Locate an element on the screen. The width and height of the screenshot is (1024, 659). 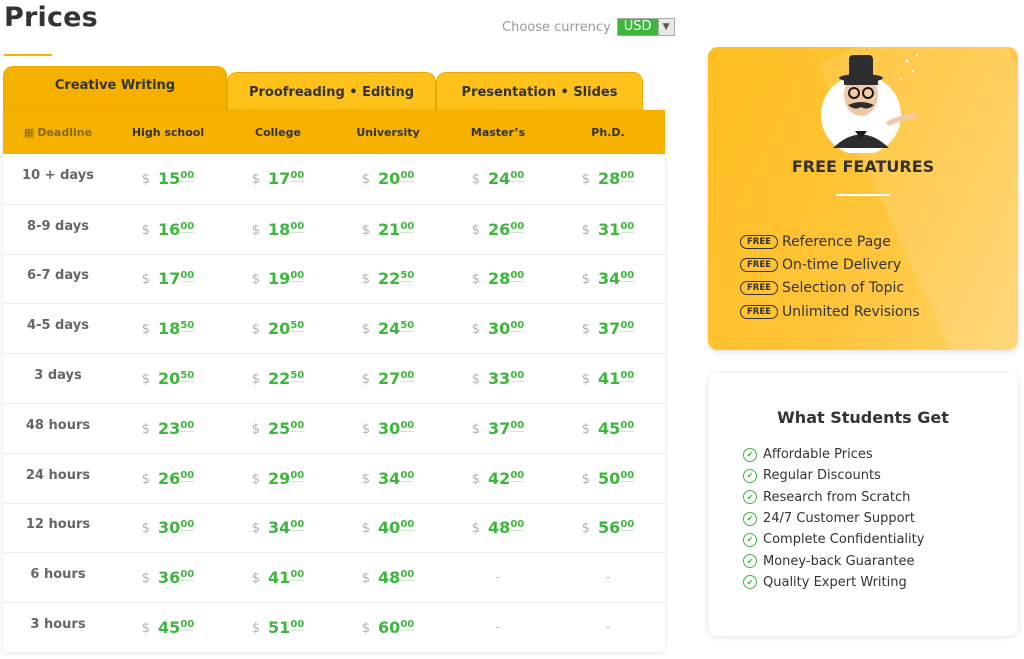
price-cell: $42 00 is located at coordinates (498, 478).